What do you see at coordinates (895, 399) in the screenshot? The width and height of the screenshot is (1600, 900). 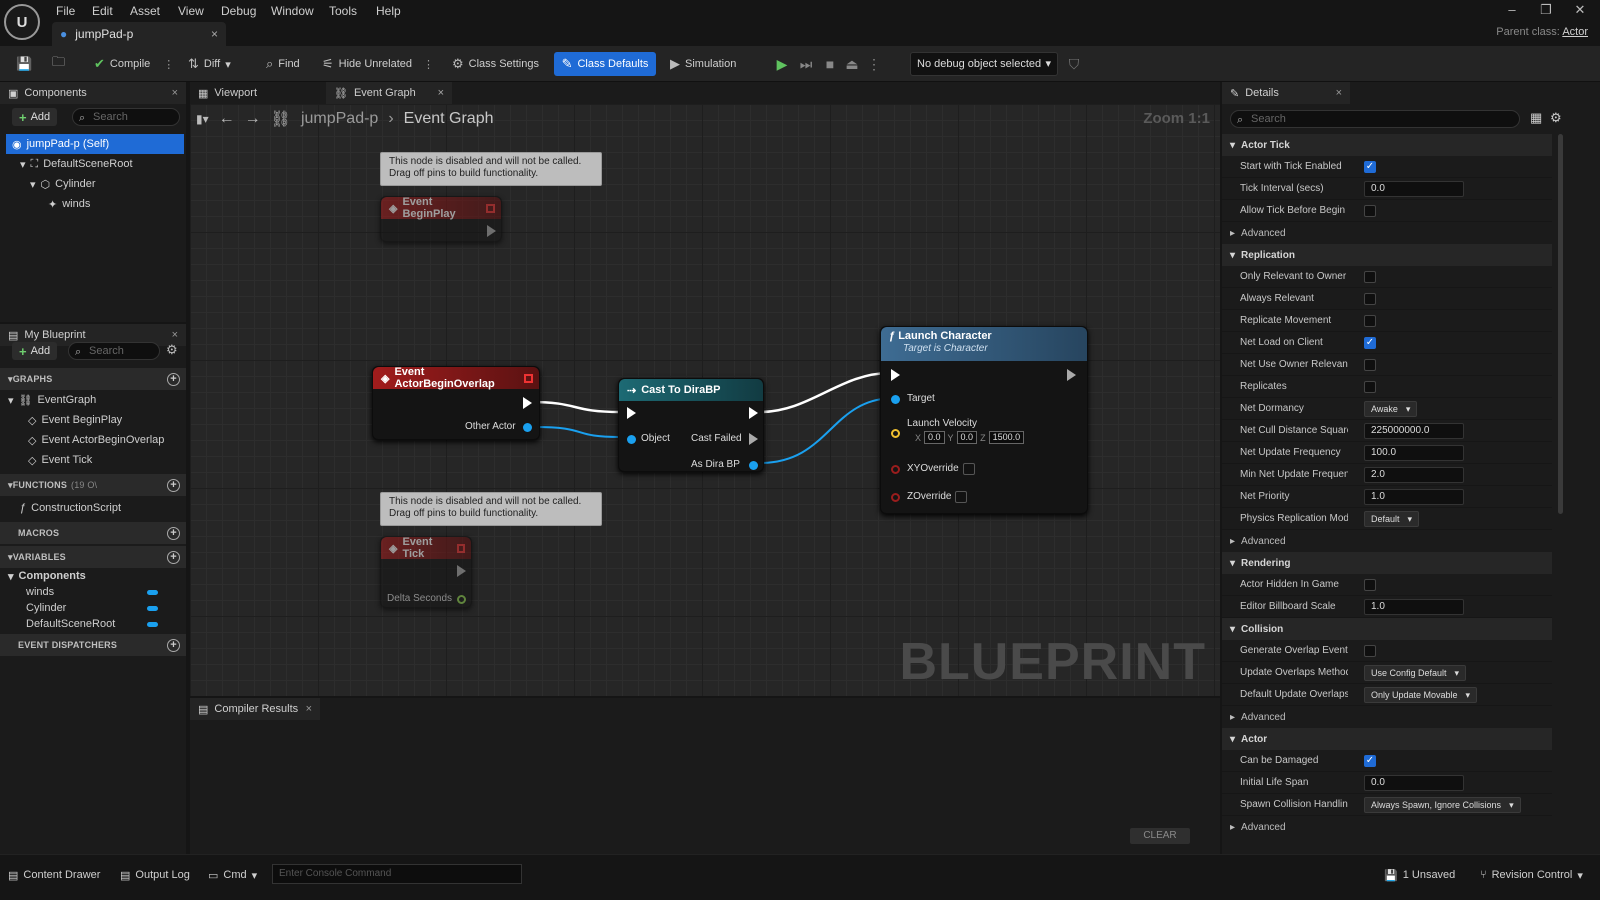 I see `target-pin` at bounding box center [895, 399].